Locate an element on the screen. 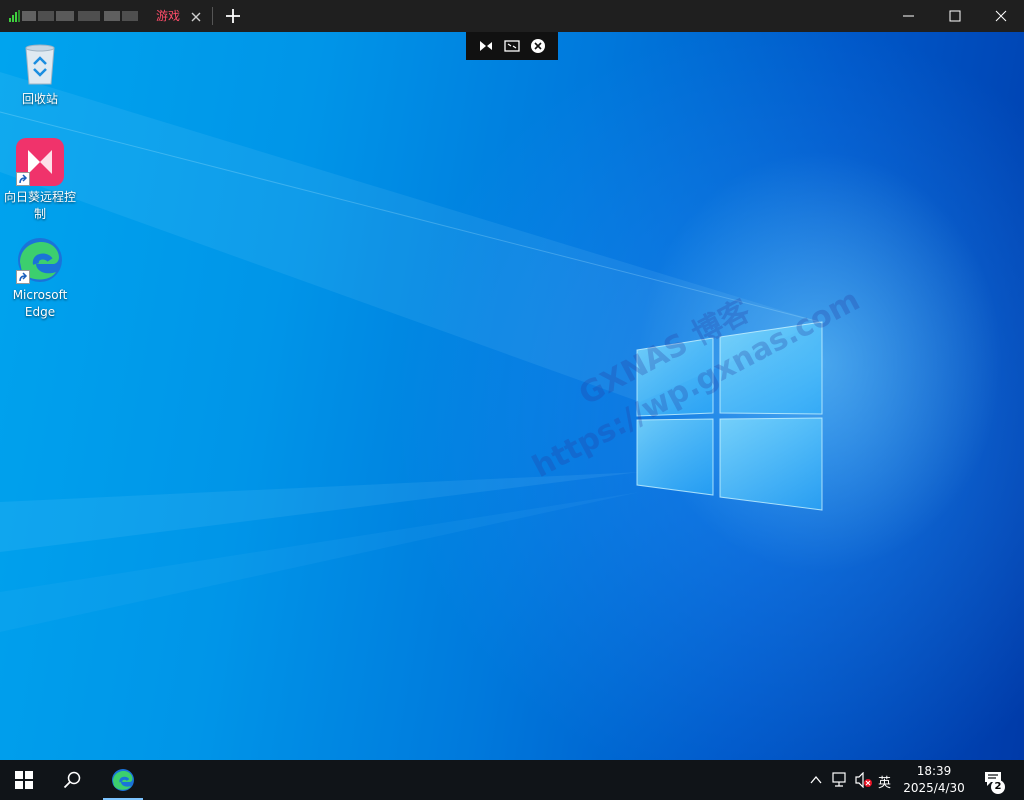 This screenshot has height=800, width=1024. desktop-icon-label: 向日葵远程控制 is located at coordinates (39, 205).